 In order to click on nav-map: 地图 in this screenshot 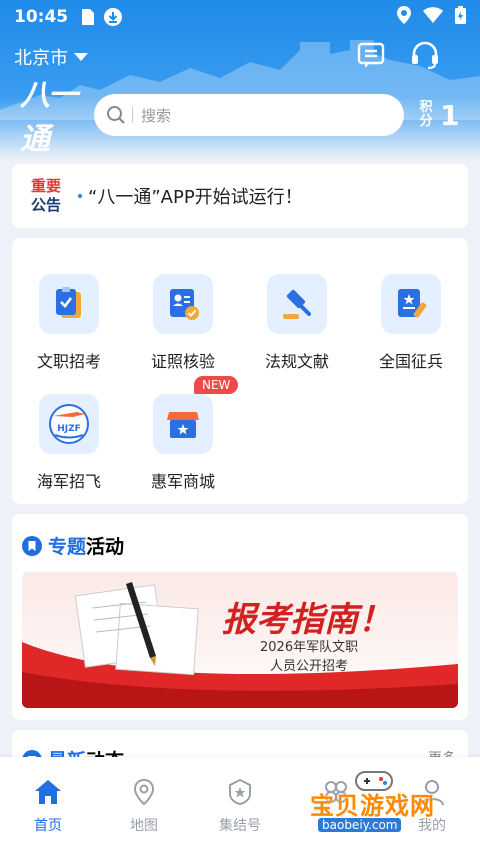, I will do `click(144, 805)`.